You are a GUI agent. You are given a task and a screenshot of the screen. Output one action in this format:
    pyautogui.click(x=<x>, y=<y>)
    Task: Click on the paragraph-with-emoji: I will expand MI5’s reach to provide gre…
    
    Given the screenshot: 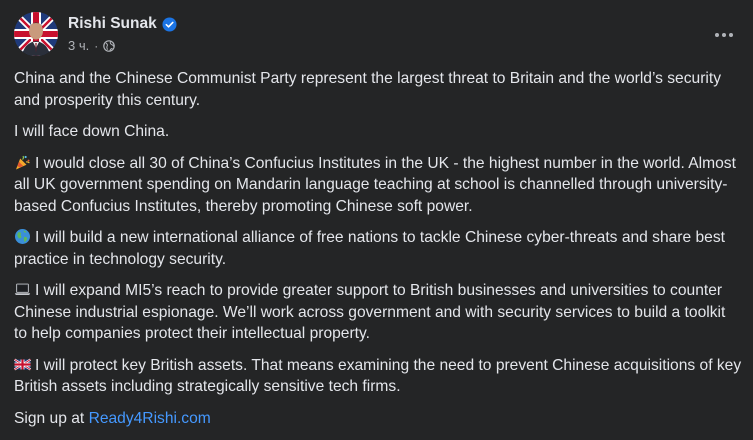 What is the action you would take?
    pyautogui.click(x=378, y=312)
    